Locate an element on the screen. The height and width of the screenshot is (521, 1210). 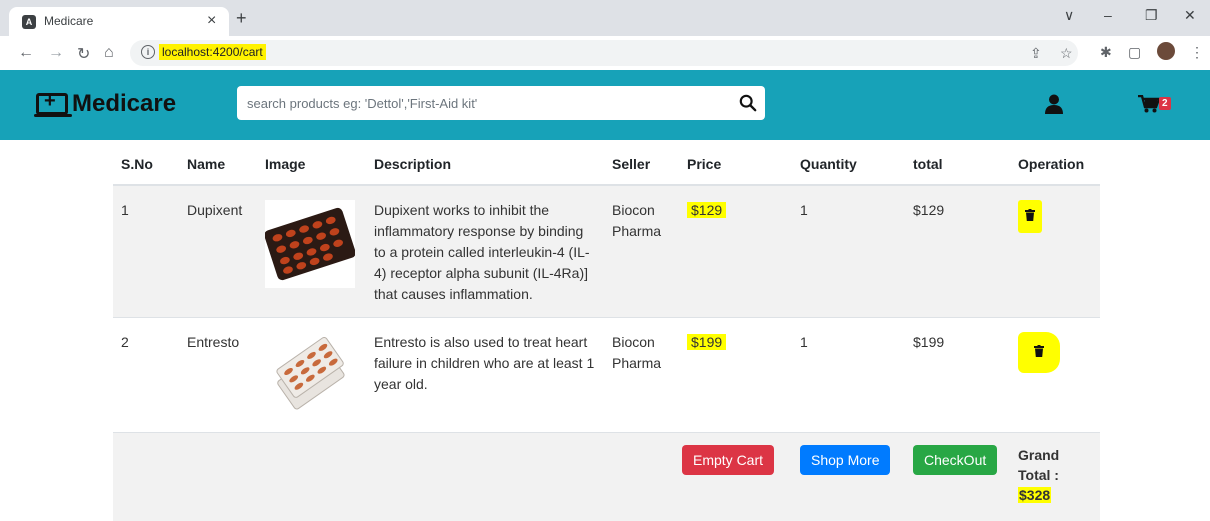
checkout-cell: CheckOut is located at coordinates (957, 477).